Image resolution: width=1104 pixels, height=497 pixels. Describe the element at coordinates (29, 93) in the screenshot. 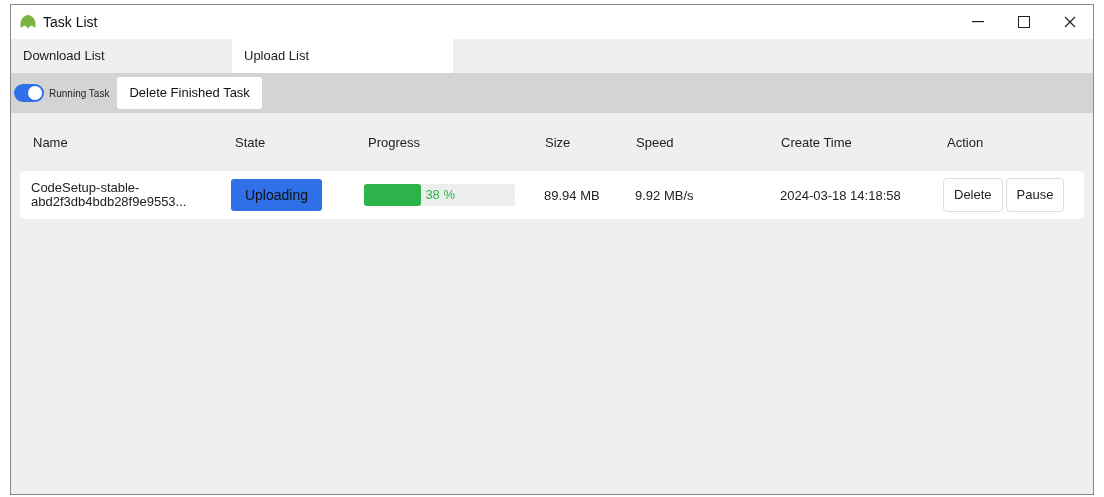

I see `toggle-switch` at that location.